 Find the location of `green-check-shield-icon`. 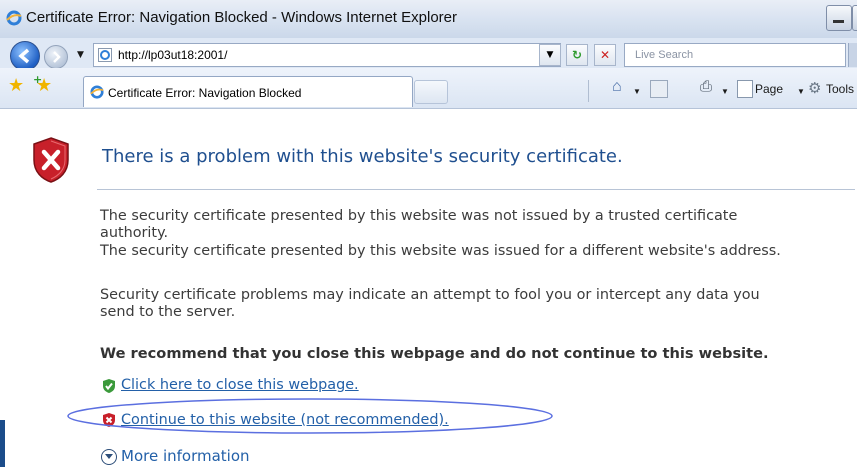

green-check-shield-icon is located at coordinates (109, 388).